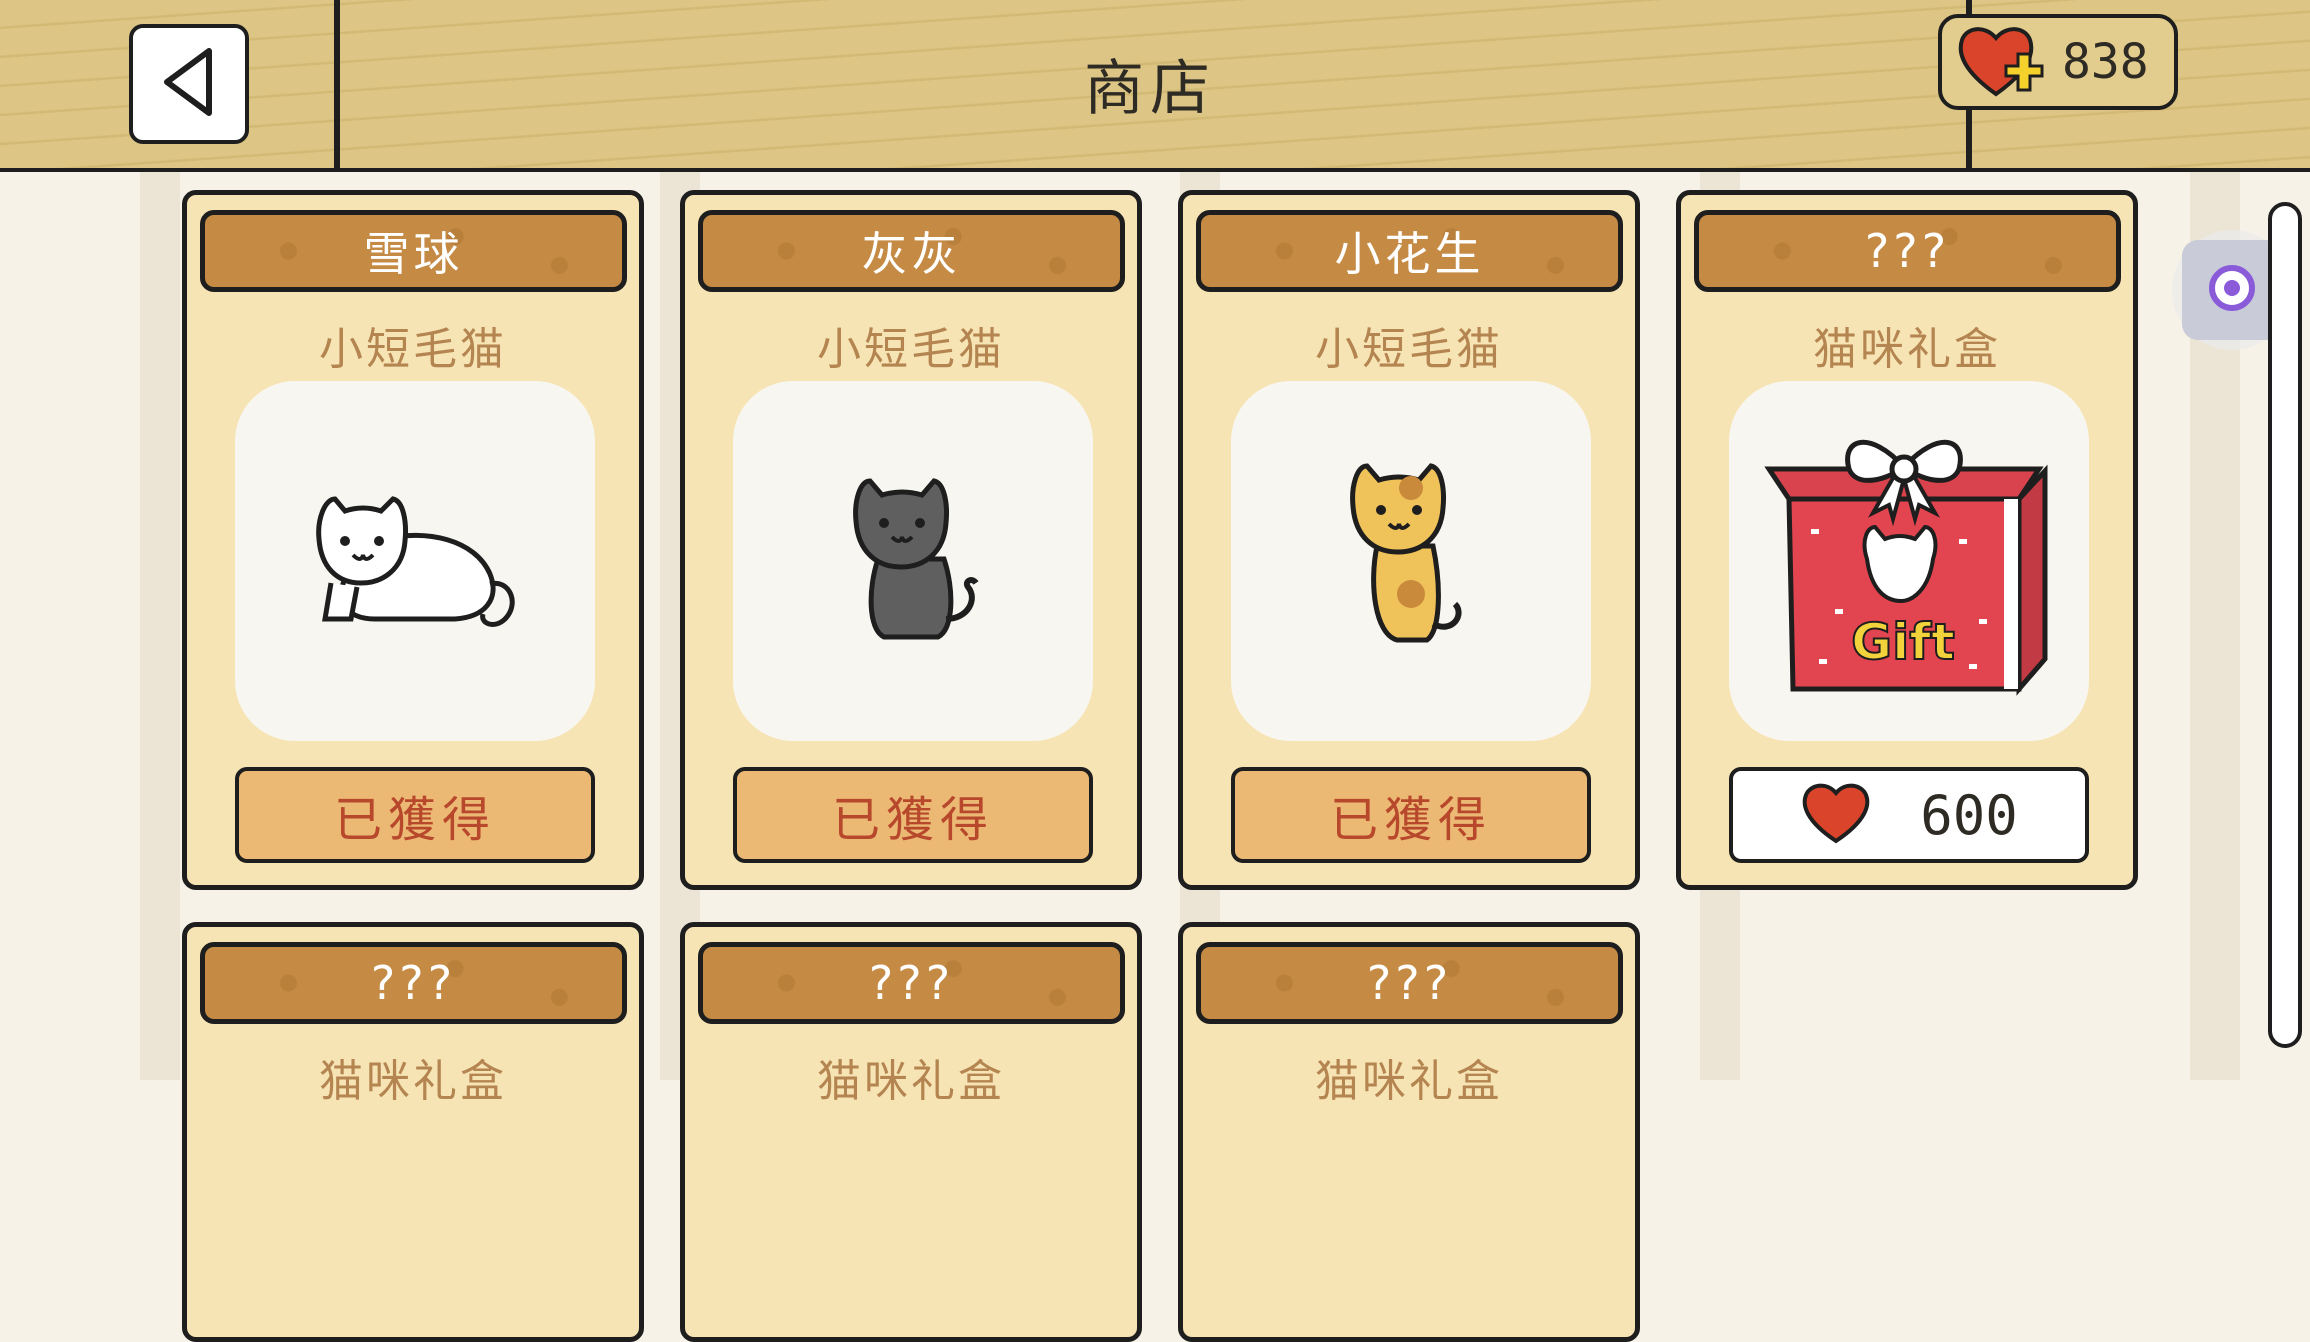  What do you see at coordinates (2285, 625) in the screenshot?
I see `scrollbar` at bounding box center [2285, 625].